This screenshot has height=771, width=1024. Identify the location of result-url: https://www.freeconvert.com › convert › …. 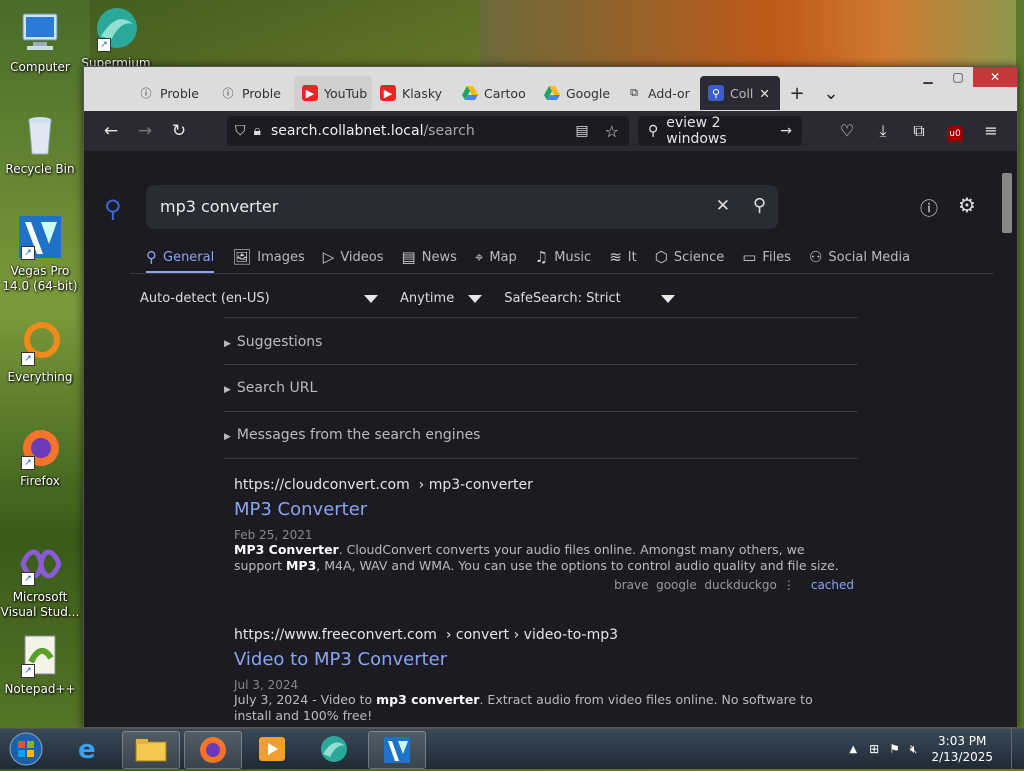
(544, 635).